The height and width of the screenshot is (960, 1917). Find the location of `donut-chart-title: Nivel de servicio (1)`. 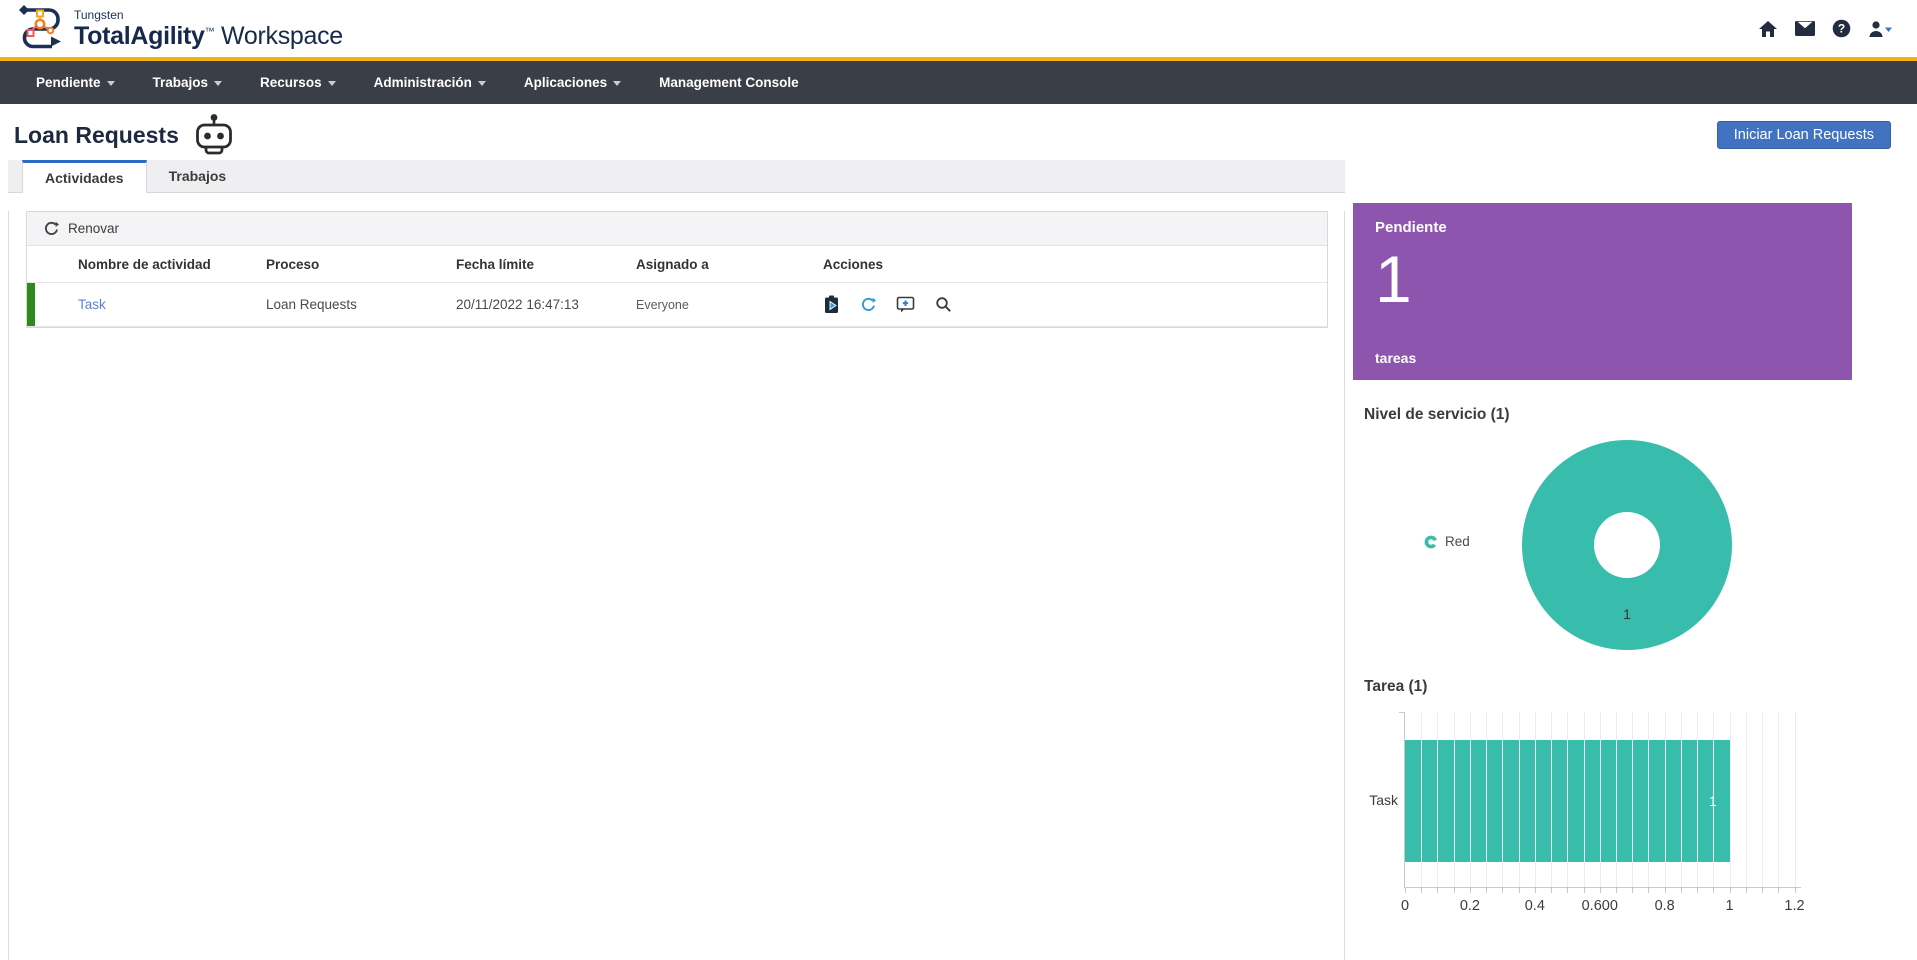

donut-chart-title: Nivel de servicio (1) is located at coordinates (1437, 414).